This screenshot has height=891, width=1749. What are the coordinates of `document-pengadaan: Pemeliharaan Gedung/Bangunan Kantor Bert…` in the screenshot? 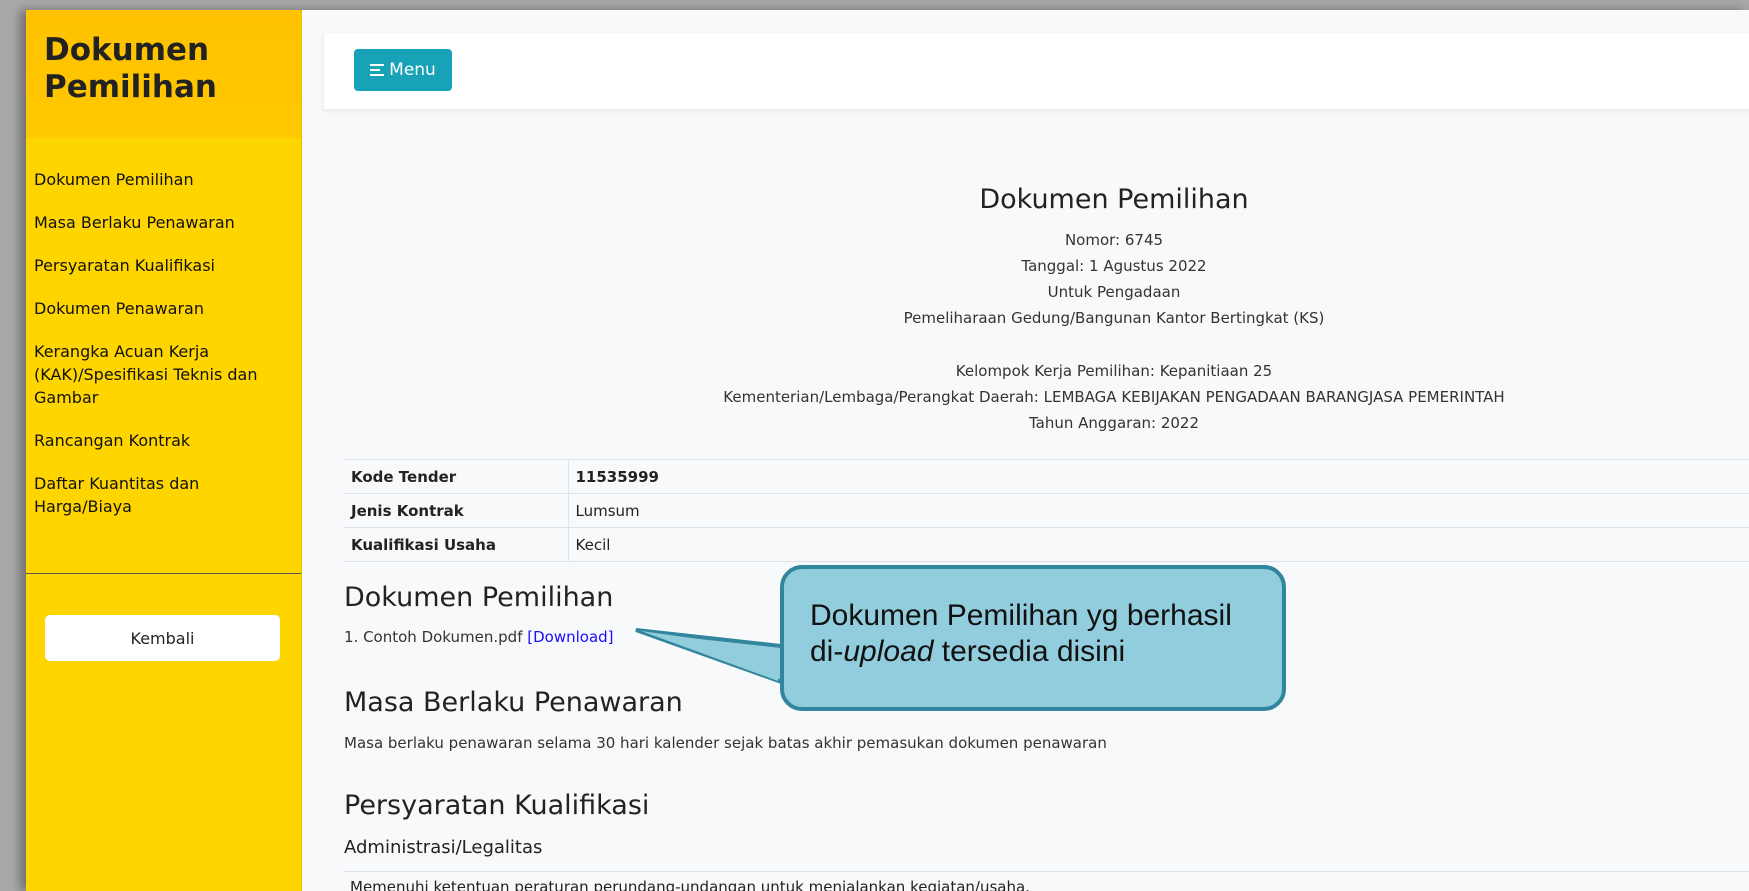 It's located at (1114, 318).